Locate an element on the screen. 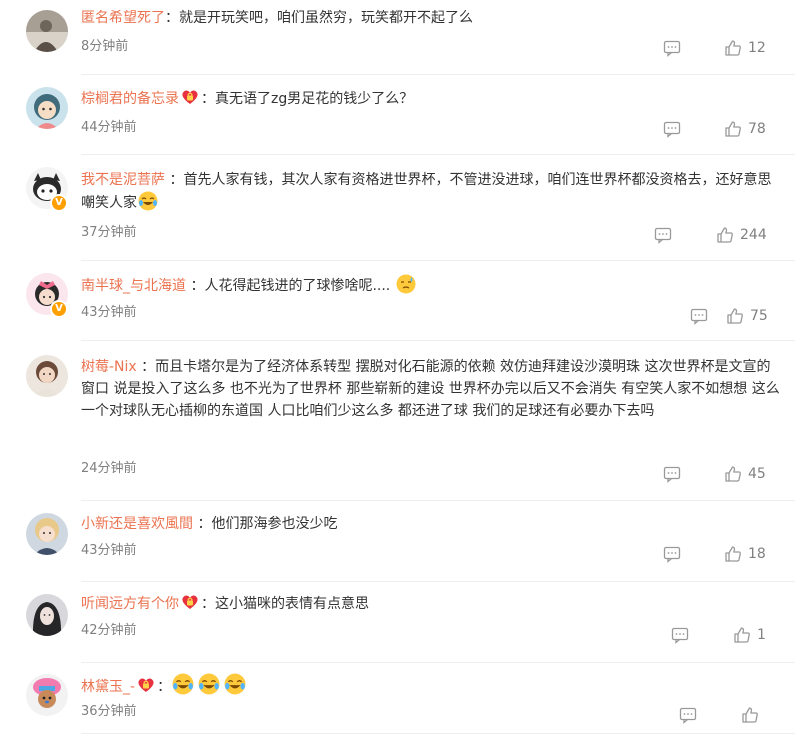 The height and width of the screenshot is (734, 795). like-button is located at coordinates (750, 715).